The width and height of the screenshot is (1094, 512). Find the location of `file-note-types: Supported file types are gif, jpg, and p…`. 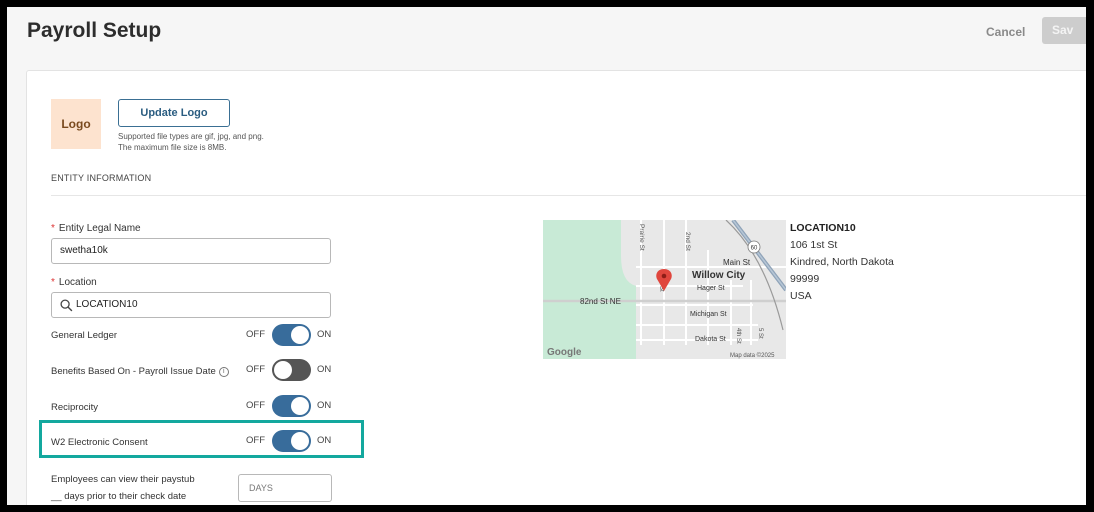

file-note-types: Supported file types are gif, jpg, and p… is located at coordinates (191, 136).